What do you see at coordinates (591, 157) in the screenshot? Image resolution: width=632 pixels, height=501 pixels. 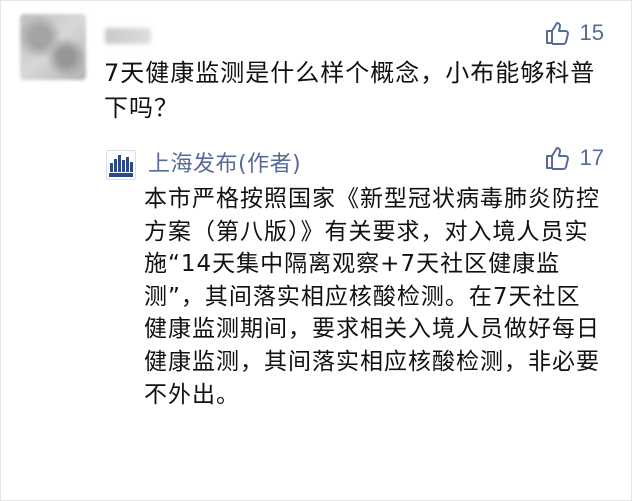 I see `reply-like-count: 17` at bounding box center [591, 157].